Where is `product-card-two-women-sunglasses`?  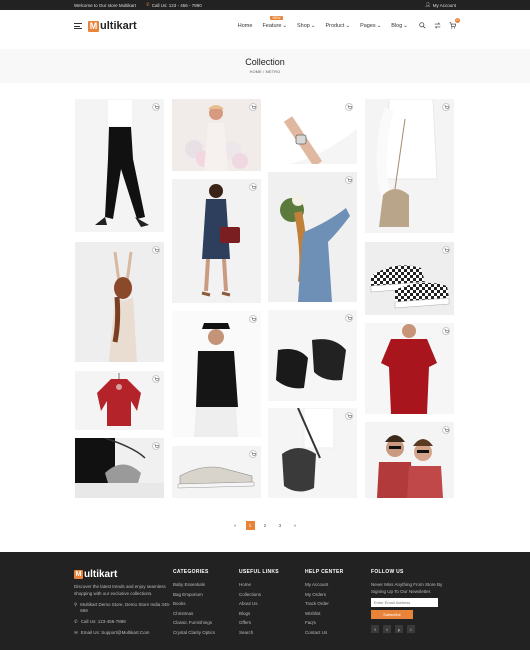 product-card-two-women-sunglasses is located at coordinates (409, 460).